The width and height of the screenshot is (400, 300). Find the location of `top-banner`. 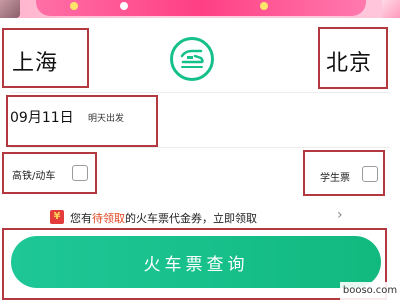

top-banner is located at coordinates (200, 9).